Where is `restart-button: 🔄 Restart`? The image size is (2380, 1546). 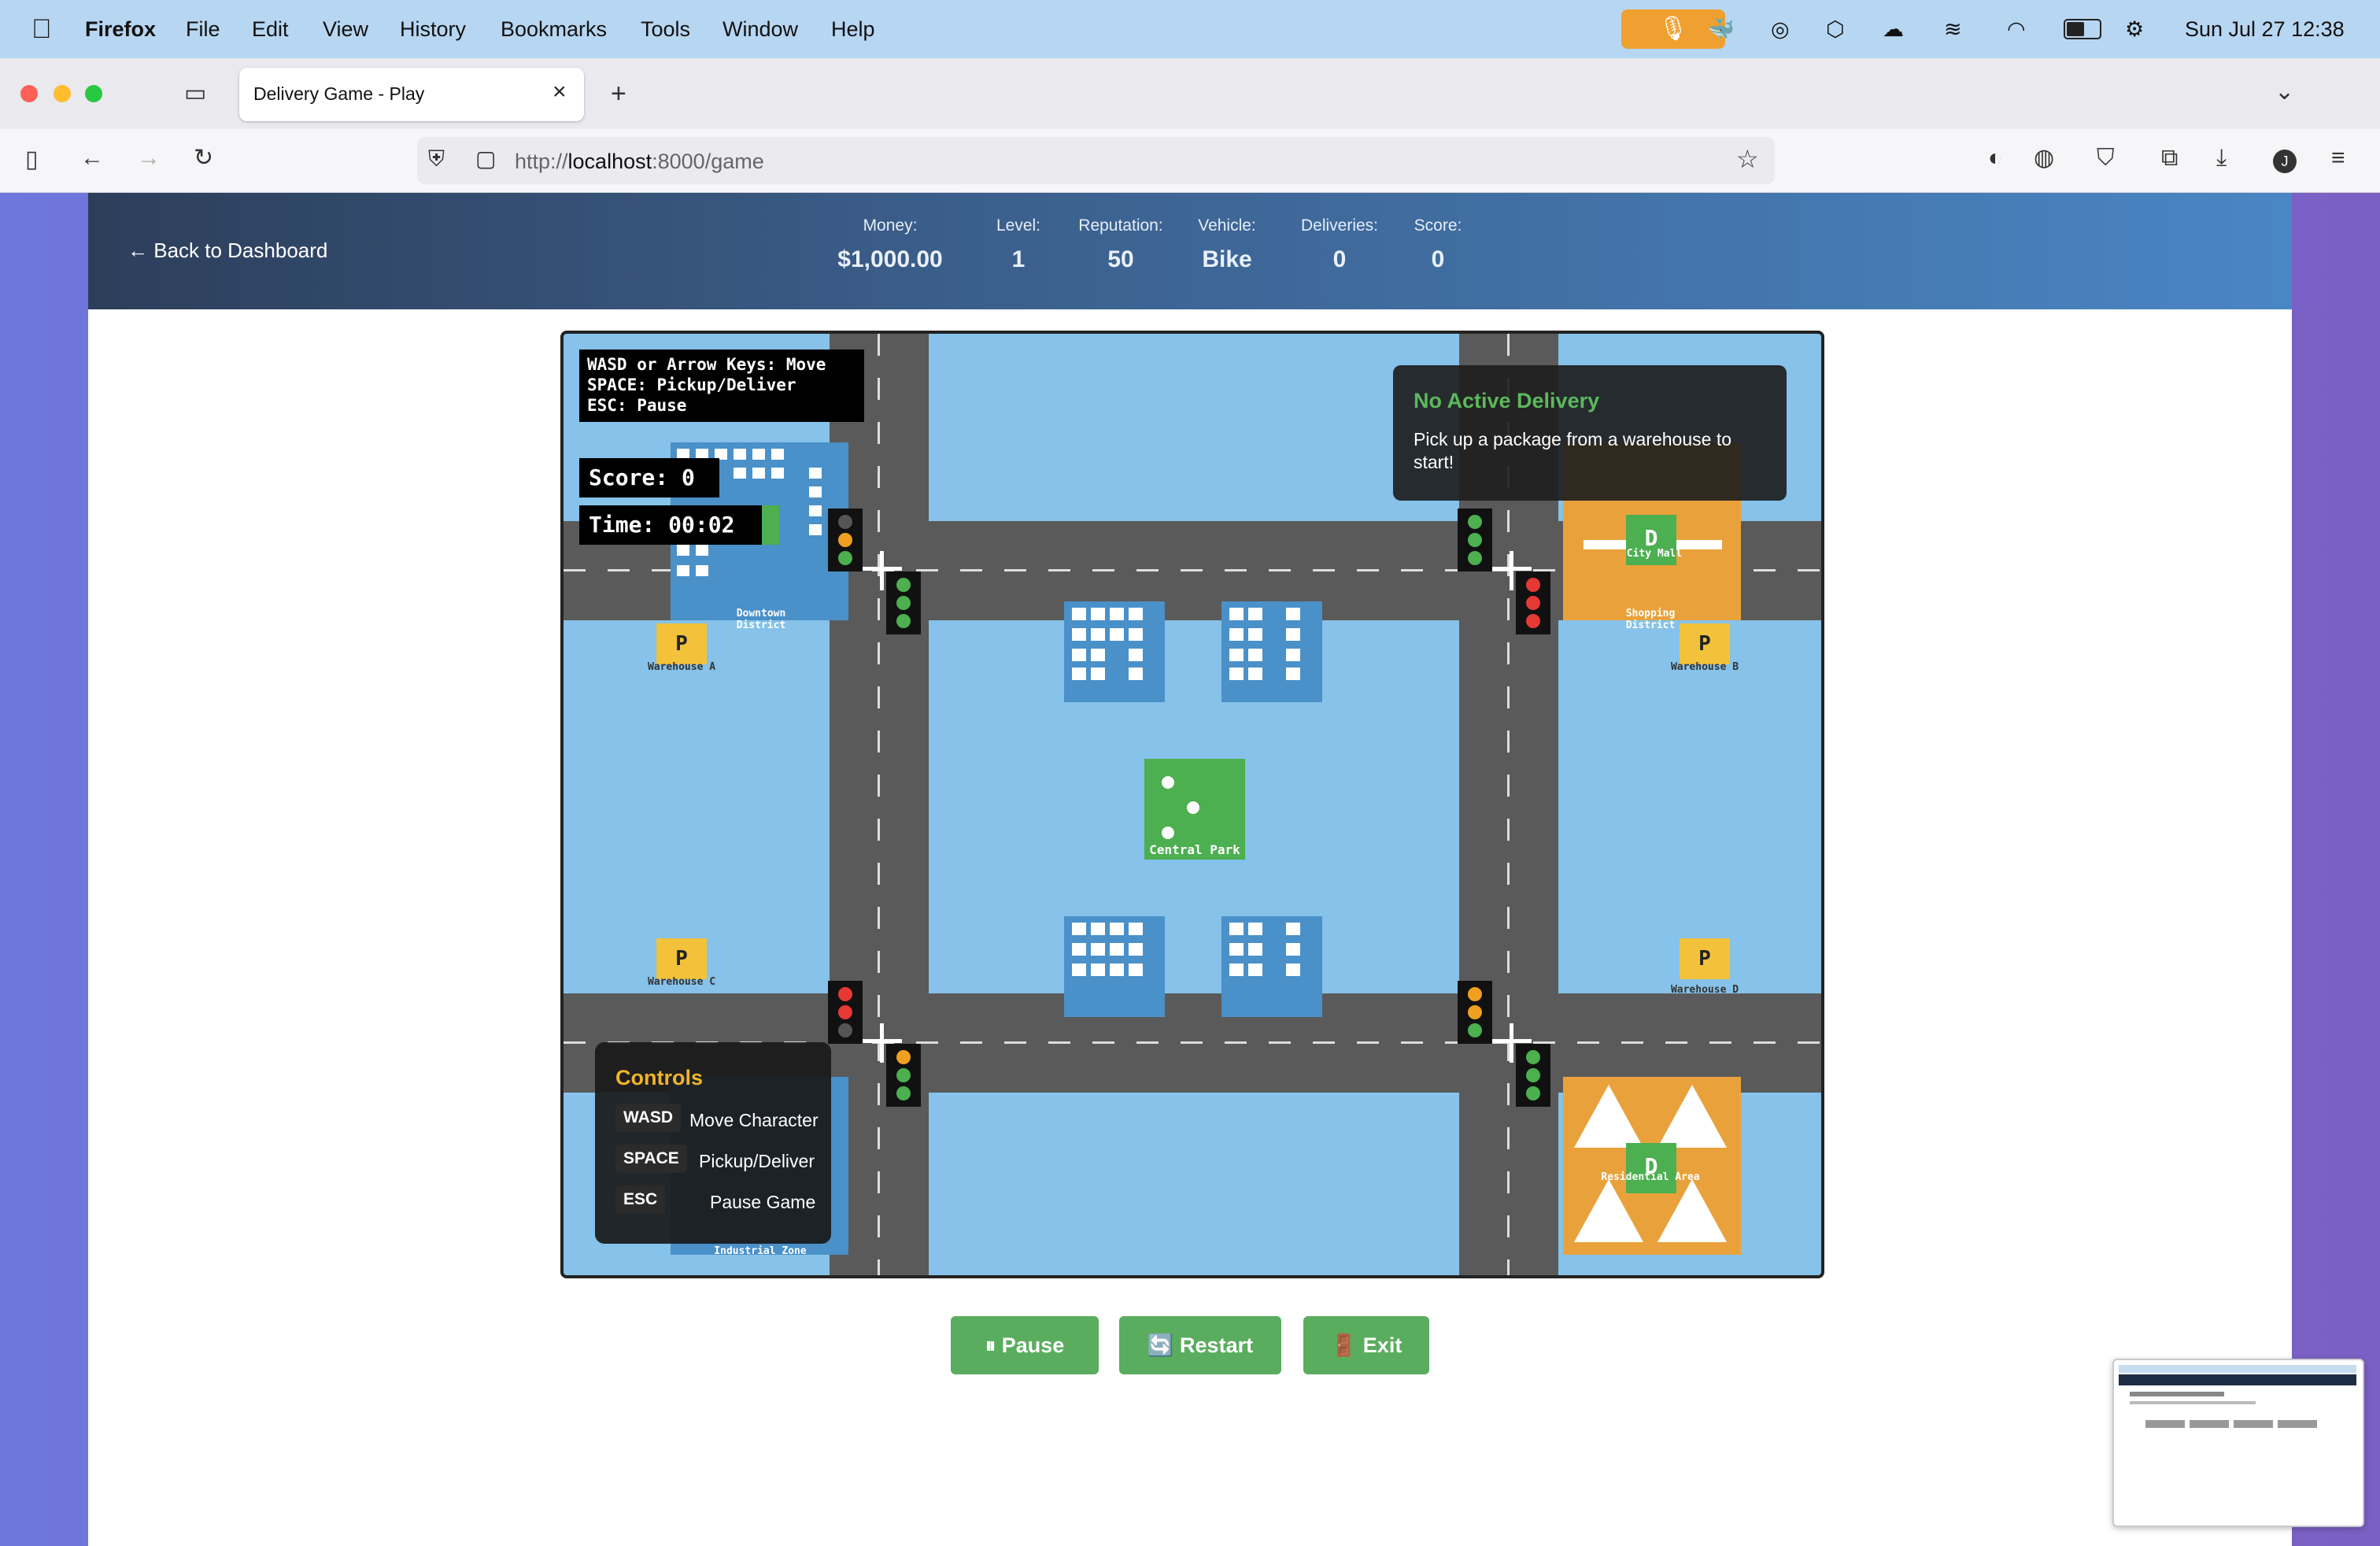 restart-button: 🔄 Restart is located at coordinates (1200, 1345).